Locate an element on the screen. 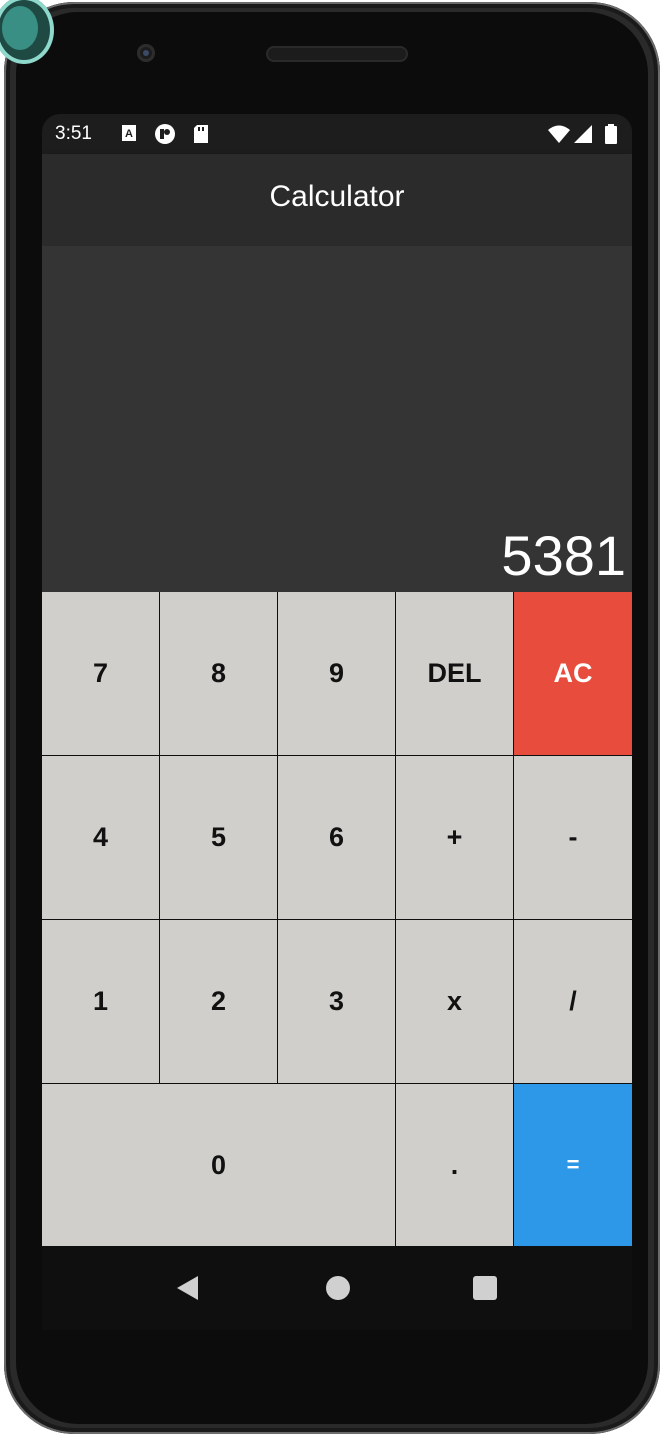 The height and width of the screenshot is (1442, 664). app-notification-icon is located at coordinates (165, 136).